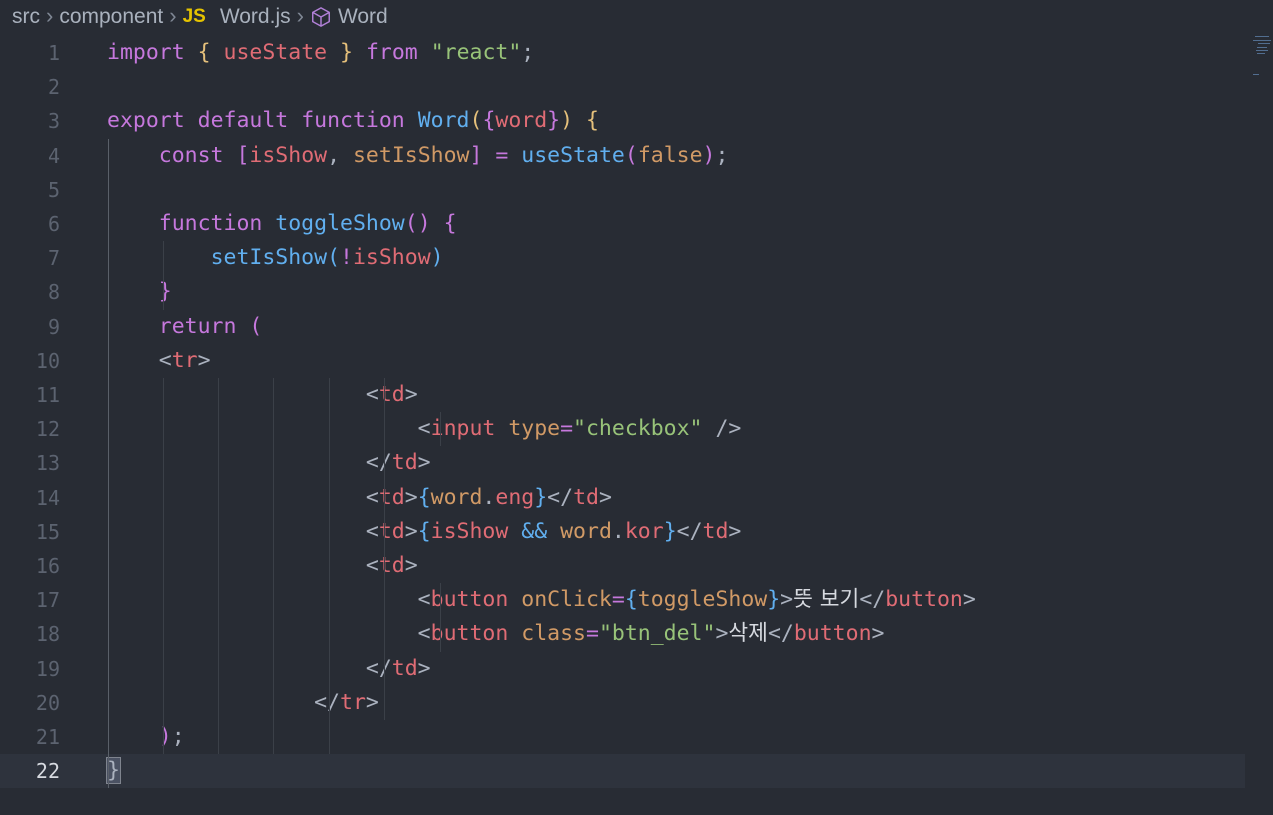 The width and height of the screenshot is (1273, 815). What do you see at coordinates (53, 189) in the screenshot?
I see `line-number: 5` at bounding box center [53, 189].